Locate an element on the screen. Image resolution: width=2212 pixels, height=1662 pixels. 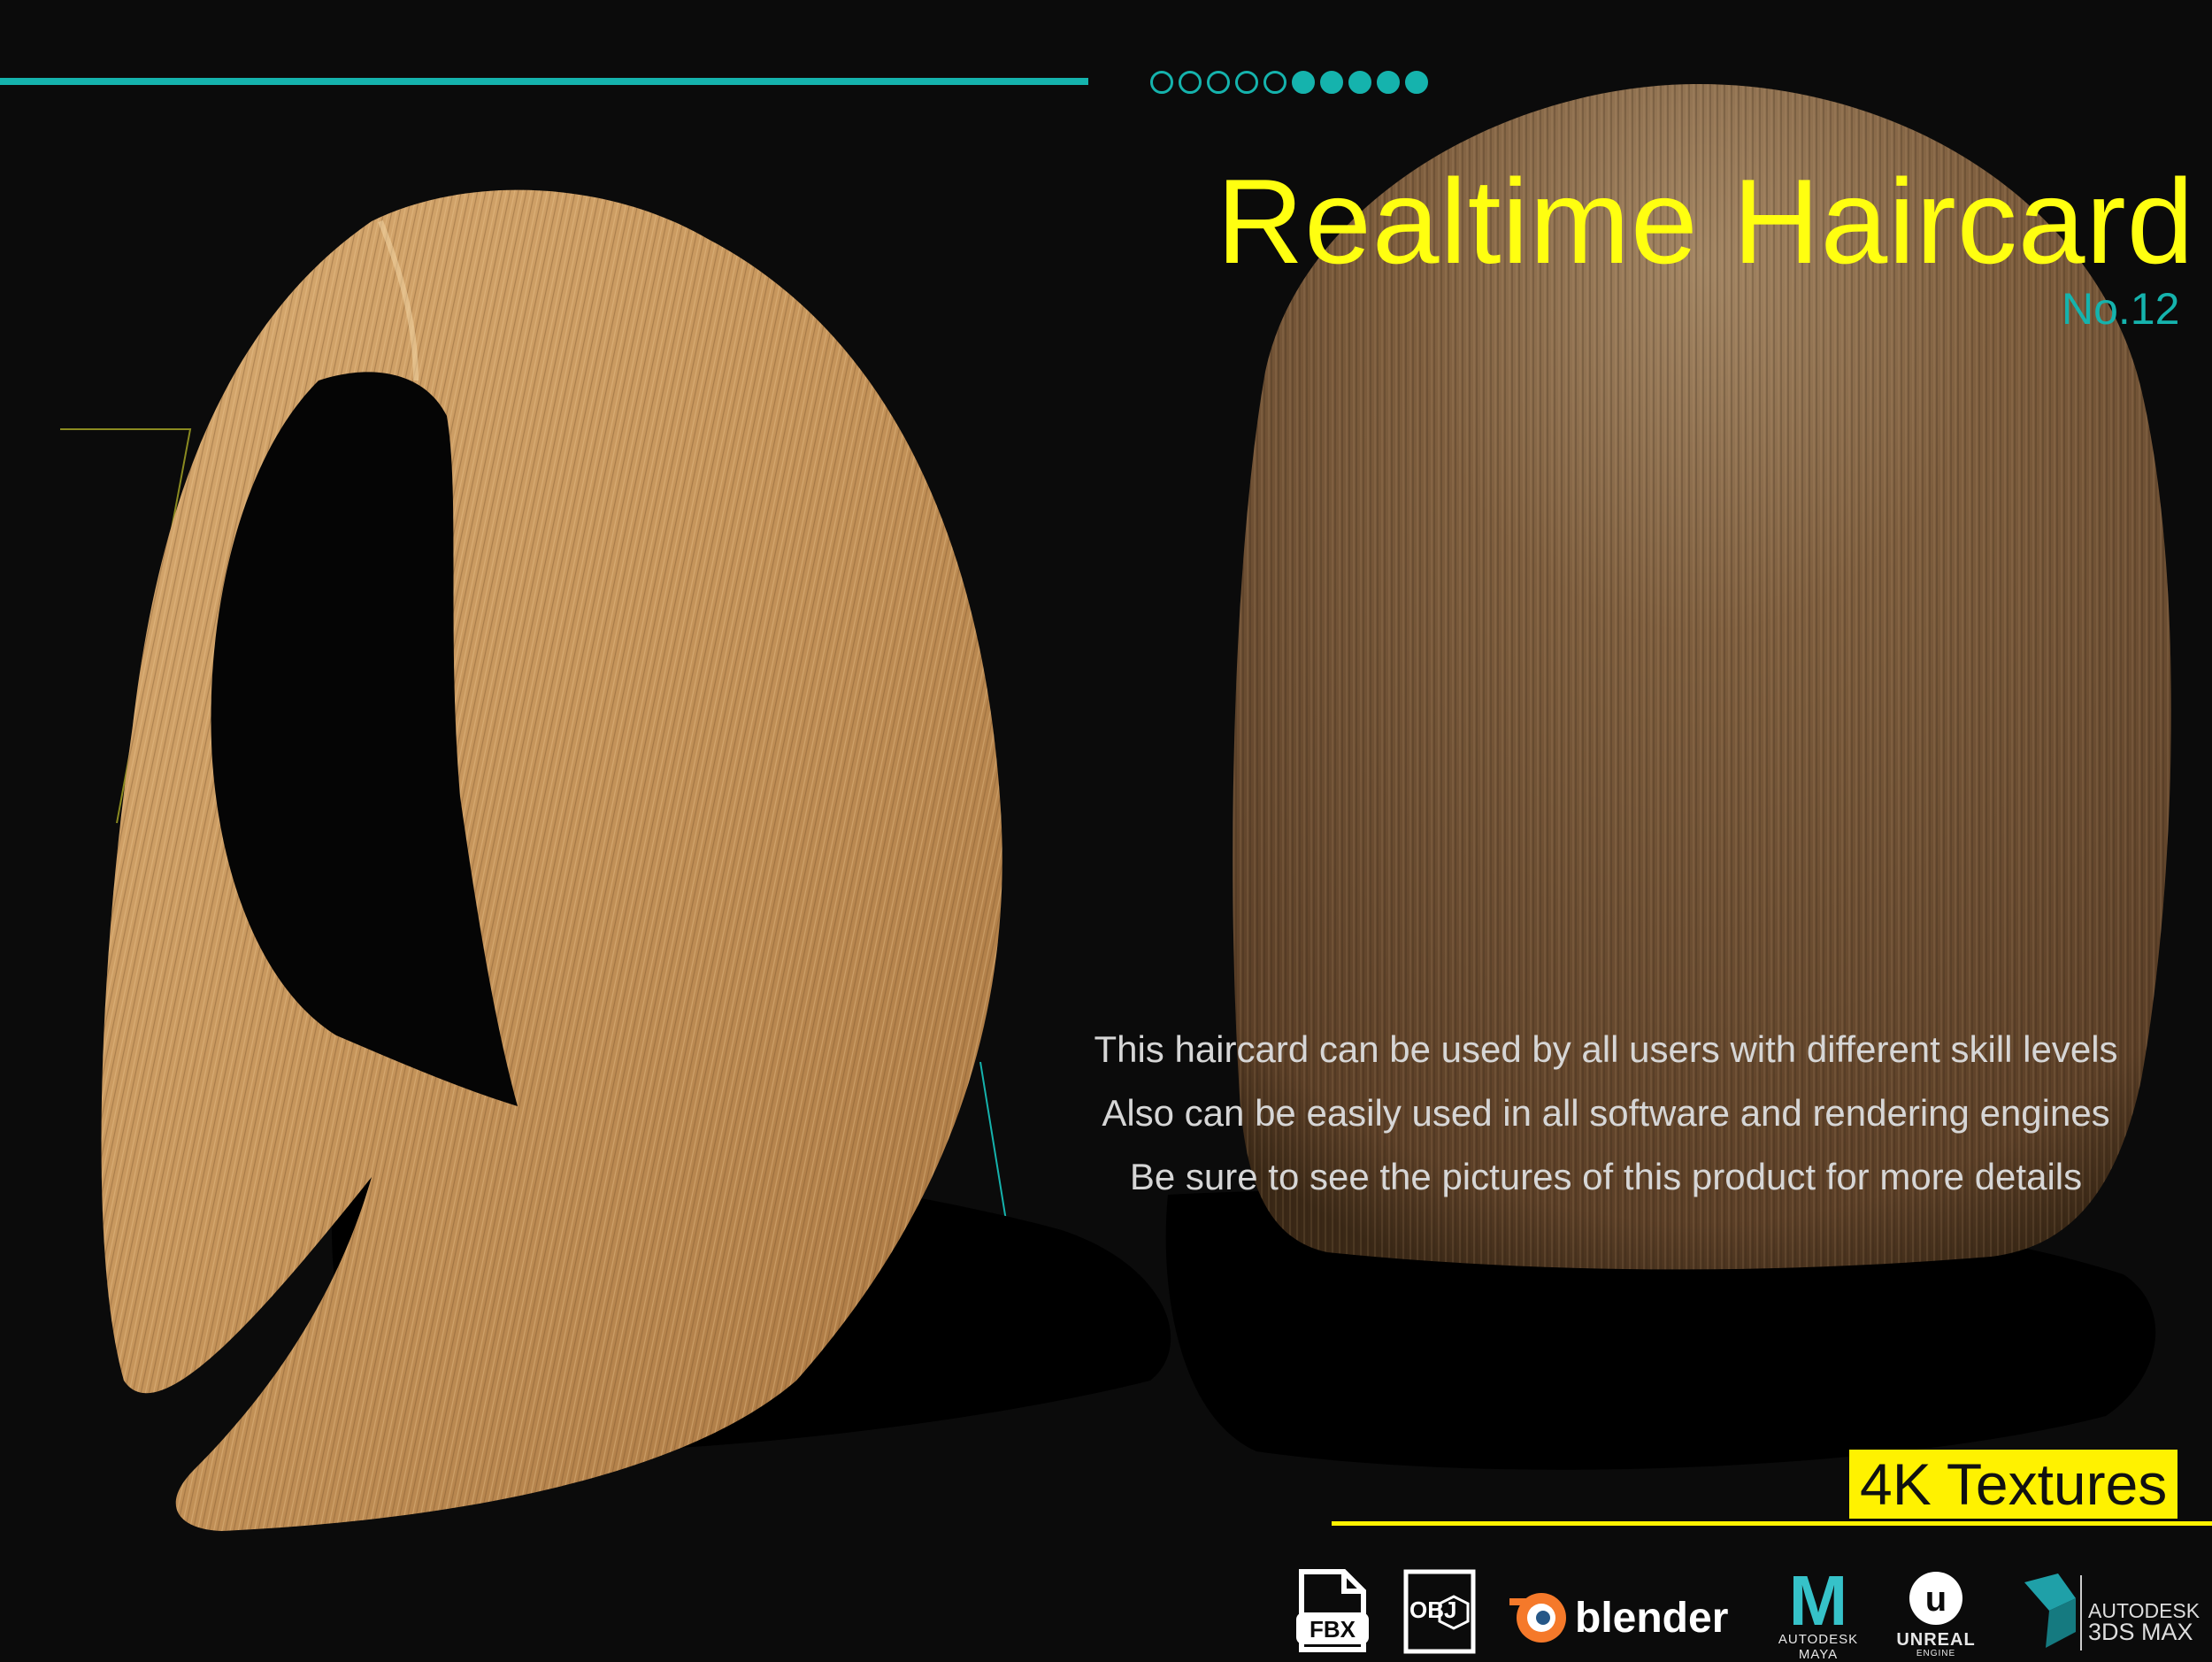
svg-text: M is located at coordinates (1818, 1601).